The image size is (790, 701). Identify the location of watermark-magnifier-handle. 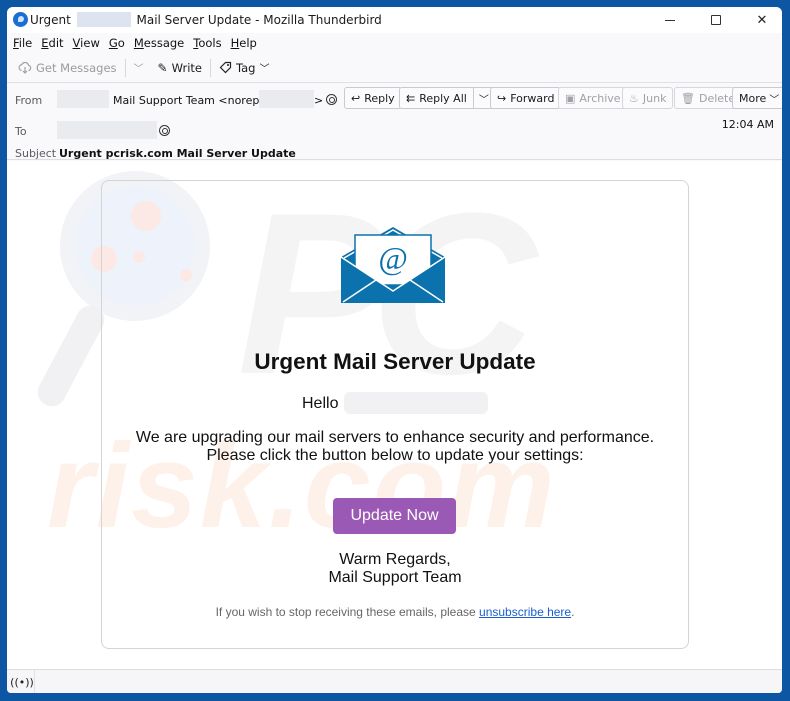
(71, 356).